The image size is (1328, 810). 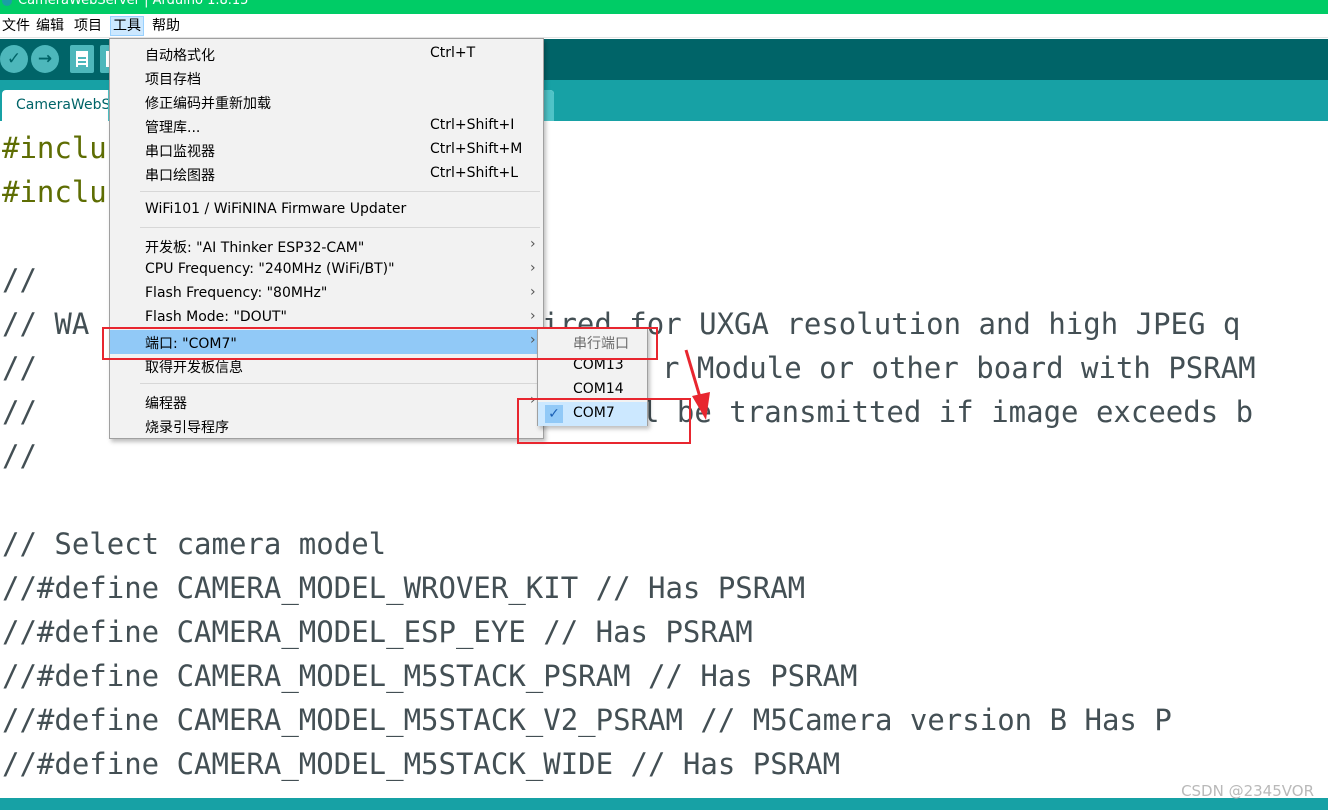 I want to click on menu-item-programmer: 编程器 ›, so click(x=326, y=402).